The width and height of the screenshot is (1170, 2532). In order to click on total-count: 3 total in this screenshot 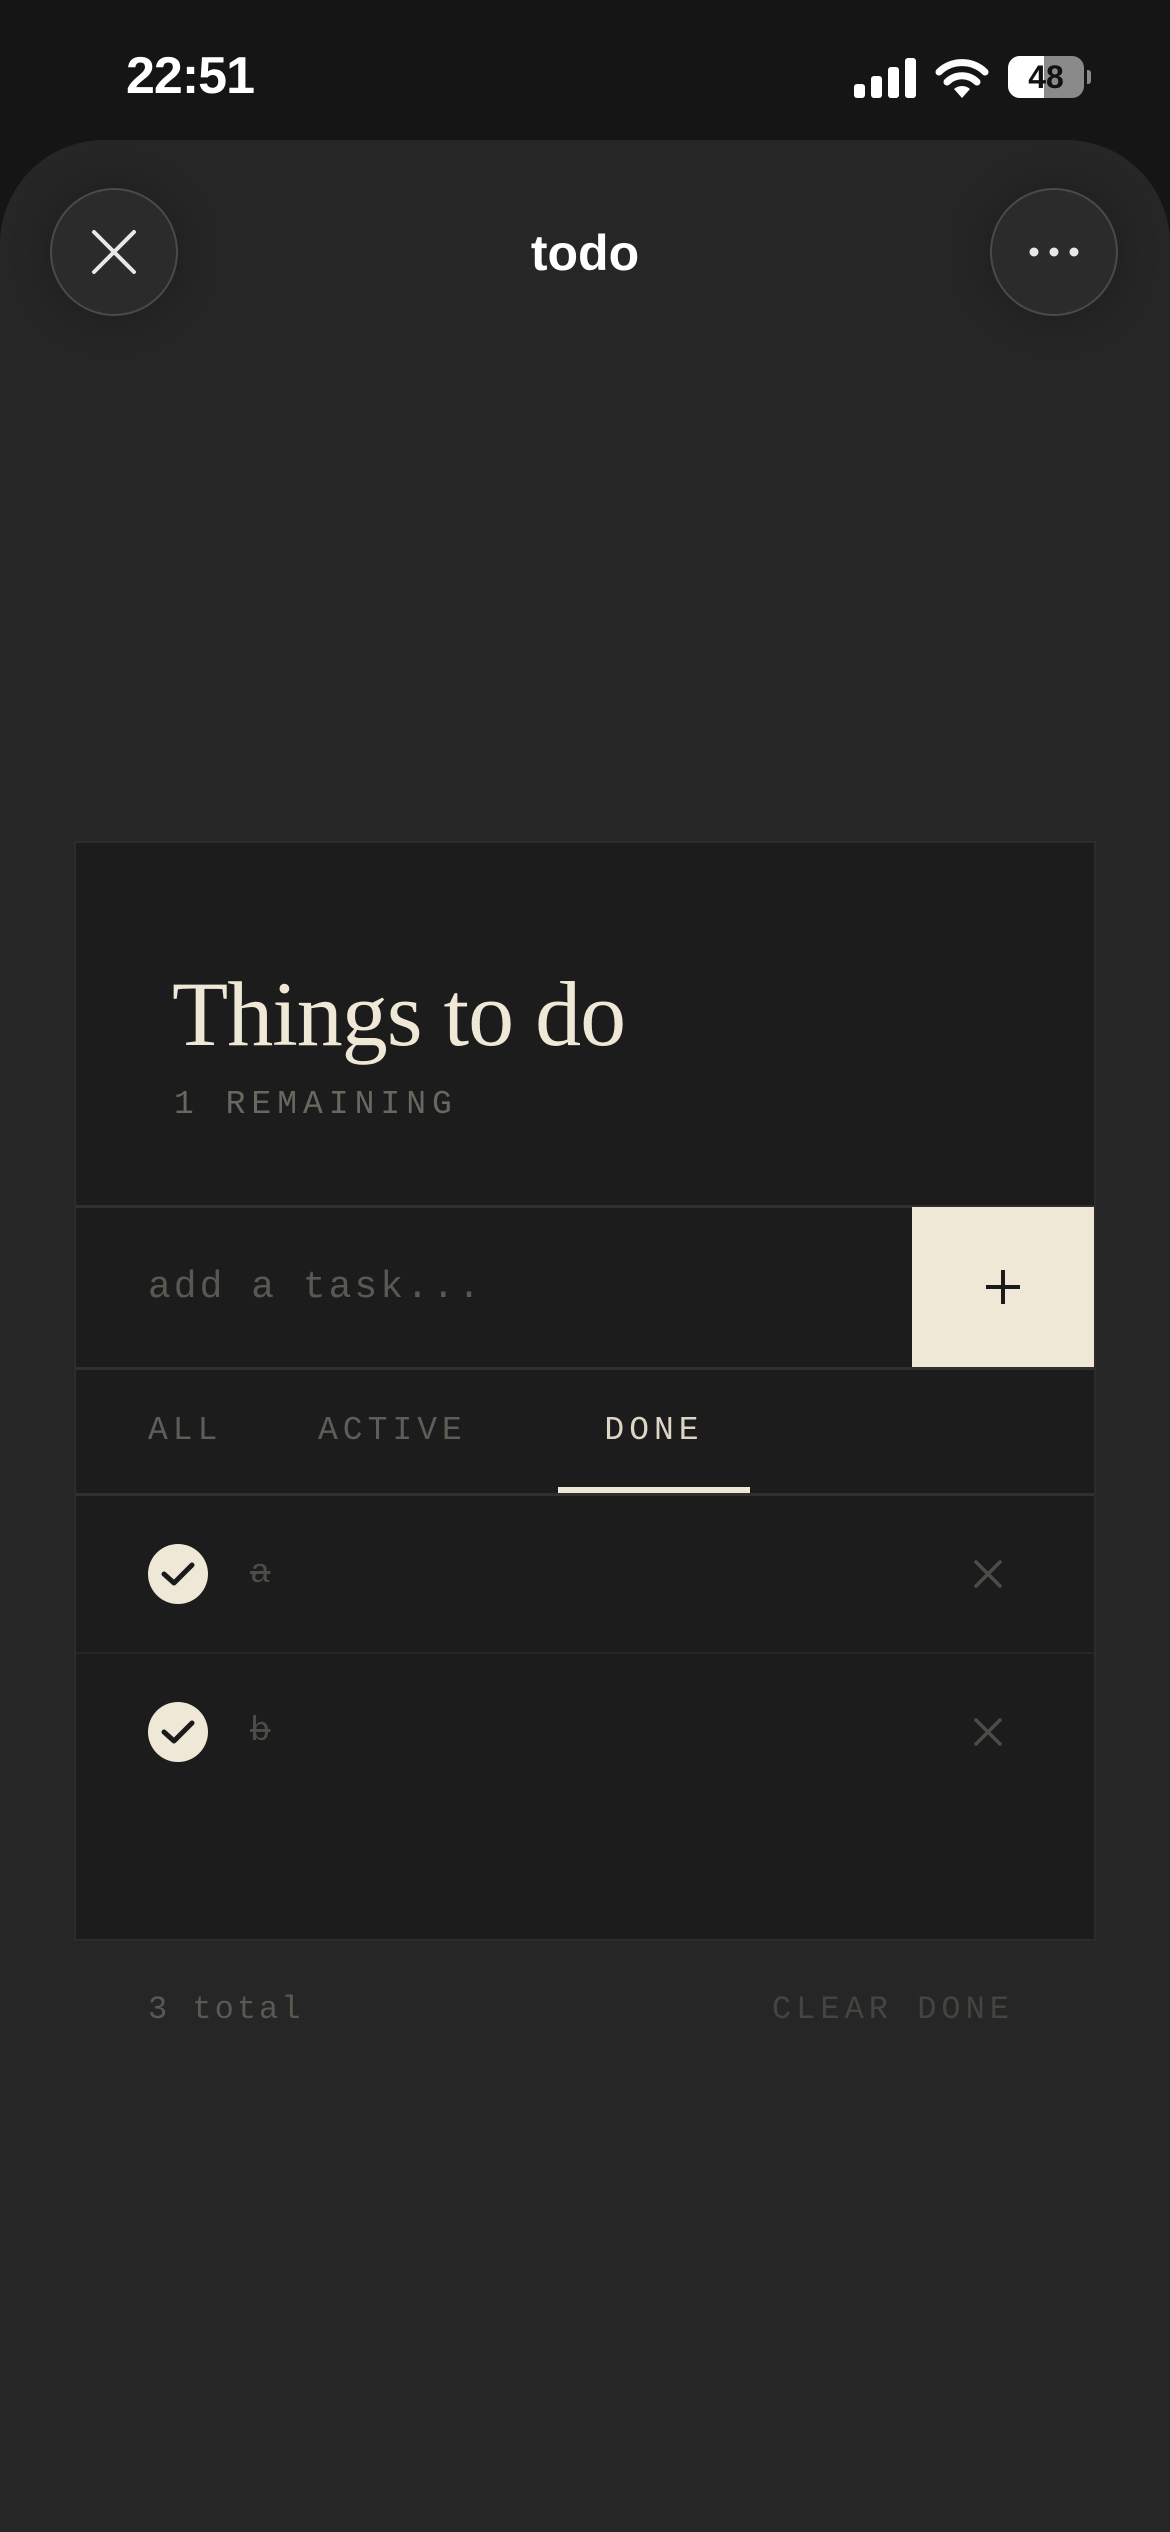, I will do `click(226, 2009)`.